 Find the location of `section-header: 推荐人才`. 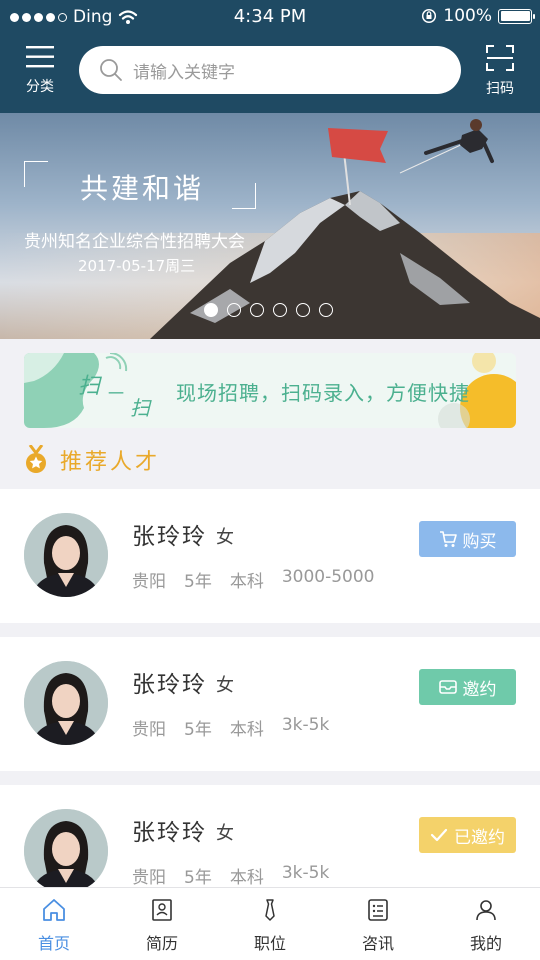

section-header: 推荐人才 is located at coordinates (92, 460).